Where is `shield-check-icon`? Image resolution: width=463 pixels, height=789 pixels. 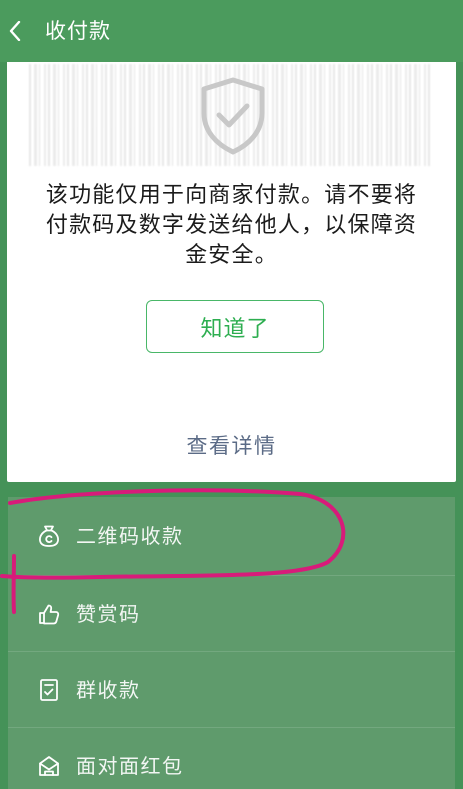 shield-check-icon is located at coordinates (233, 116).